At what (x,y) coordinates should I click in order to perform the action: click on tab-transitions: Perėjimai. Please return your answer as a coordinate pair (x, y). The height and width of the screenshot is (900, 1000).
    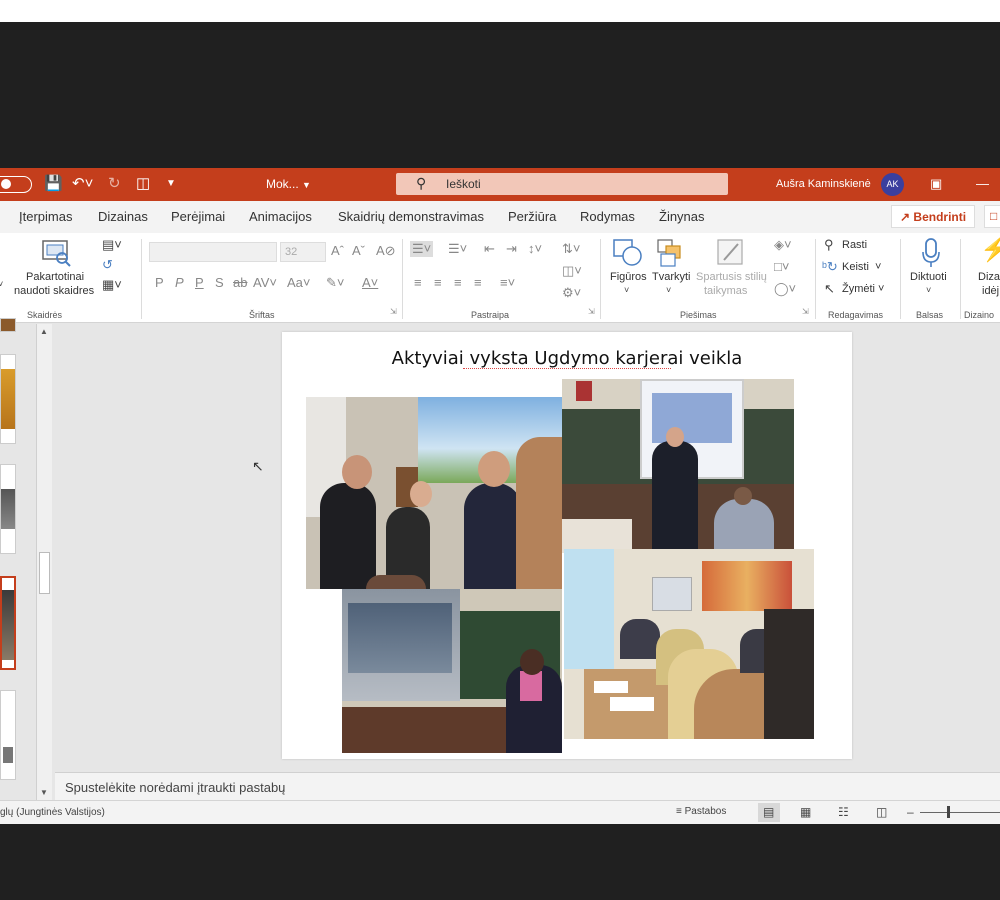
    Looking at the image, I should click on (198, 216).